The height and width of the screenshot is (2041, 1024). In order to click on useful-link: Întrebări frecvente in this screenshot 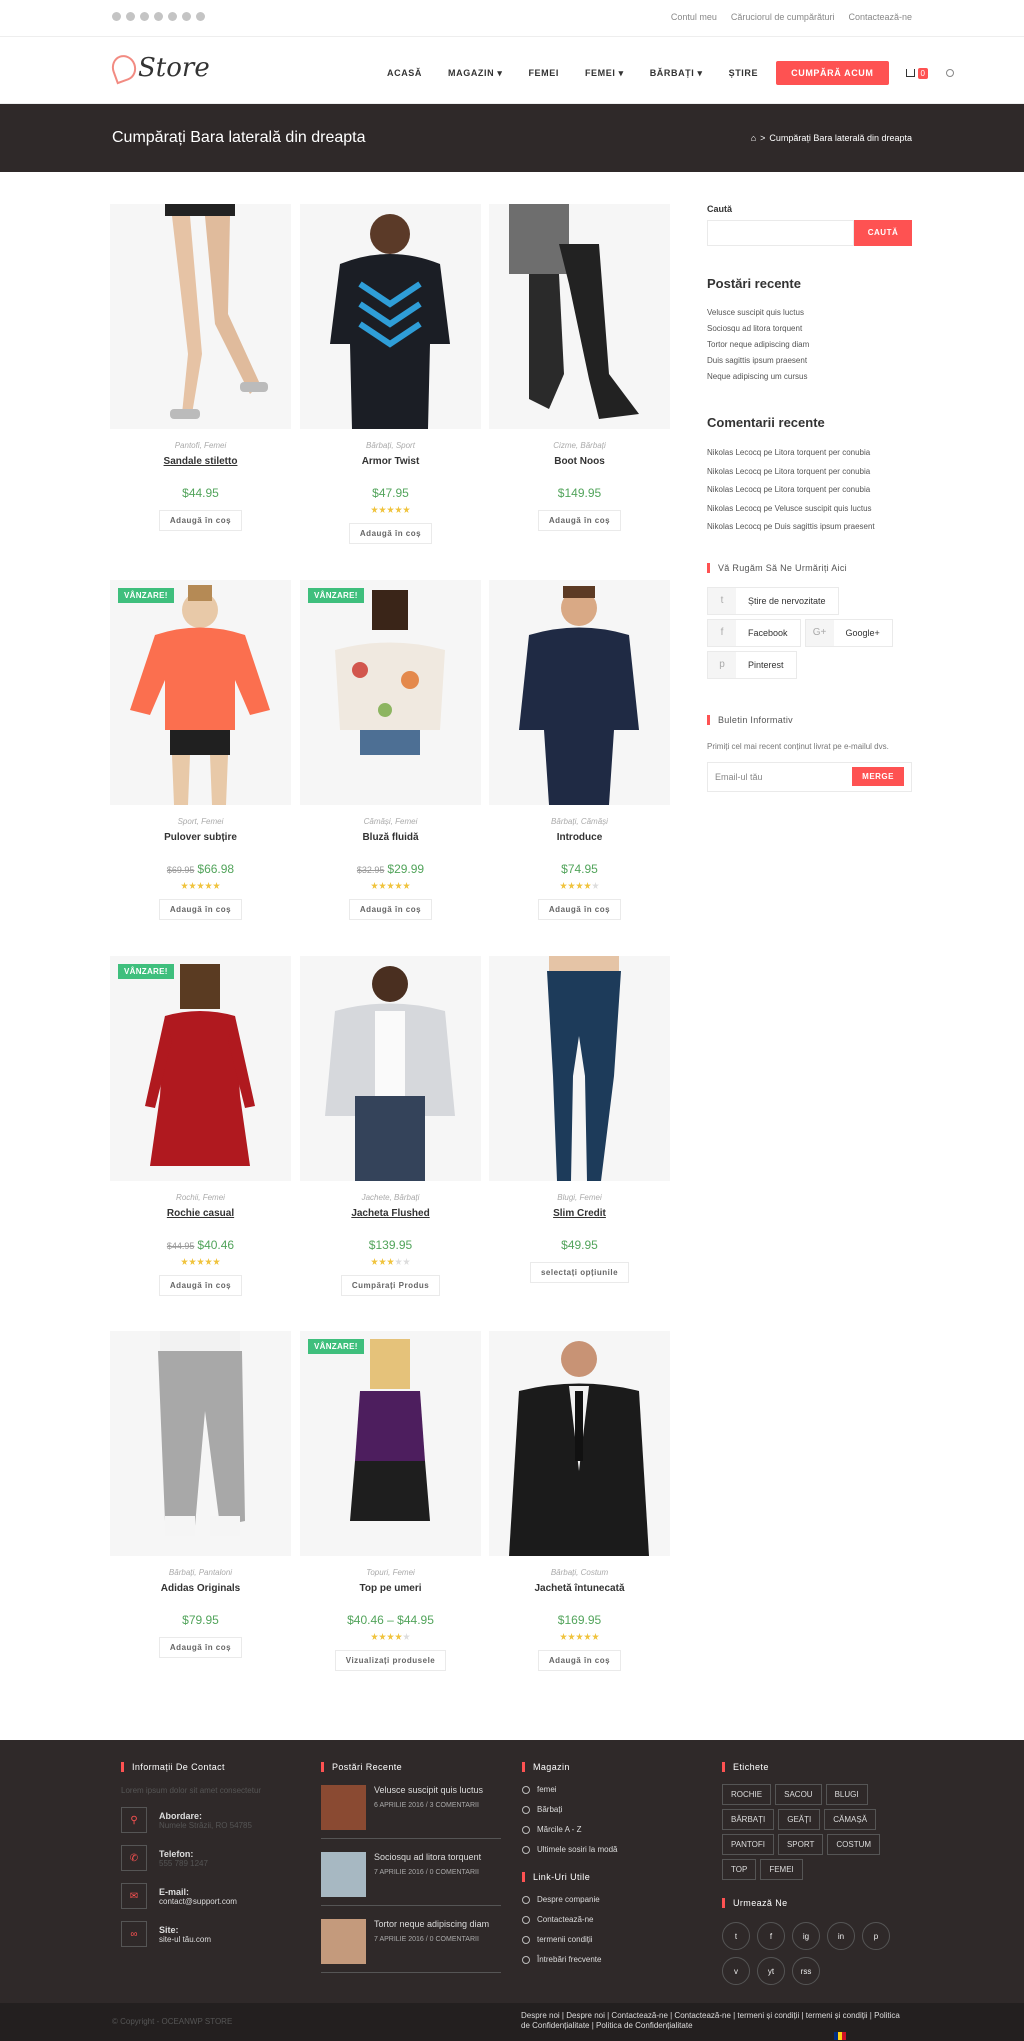, I will do `click(569, 1960)`.